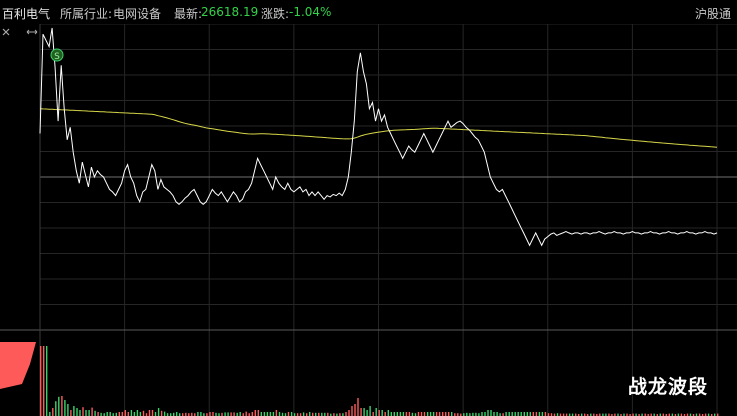 This screenshot has width=737, height=416. Describe the element at coordinates (137, 13) in the screenshot. I see `industry-value: 电网设备` at that location.